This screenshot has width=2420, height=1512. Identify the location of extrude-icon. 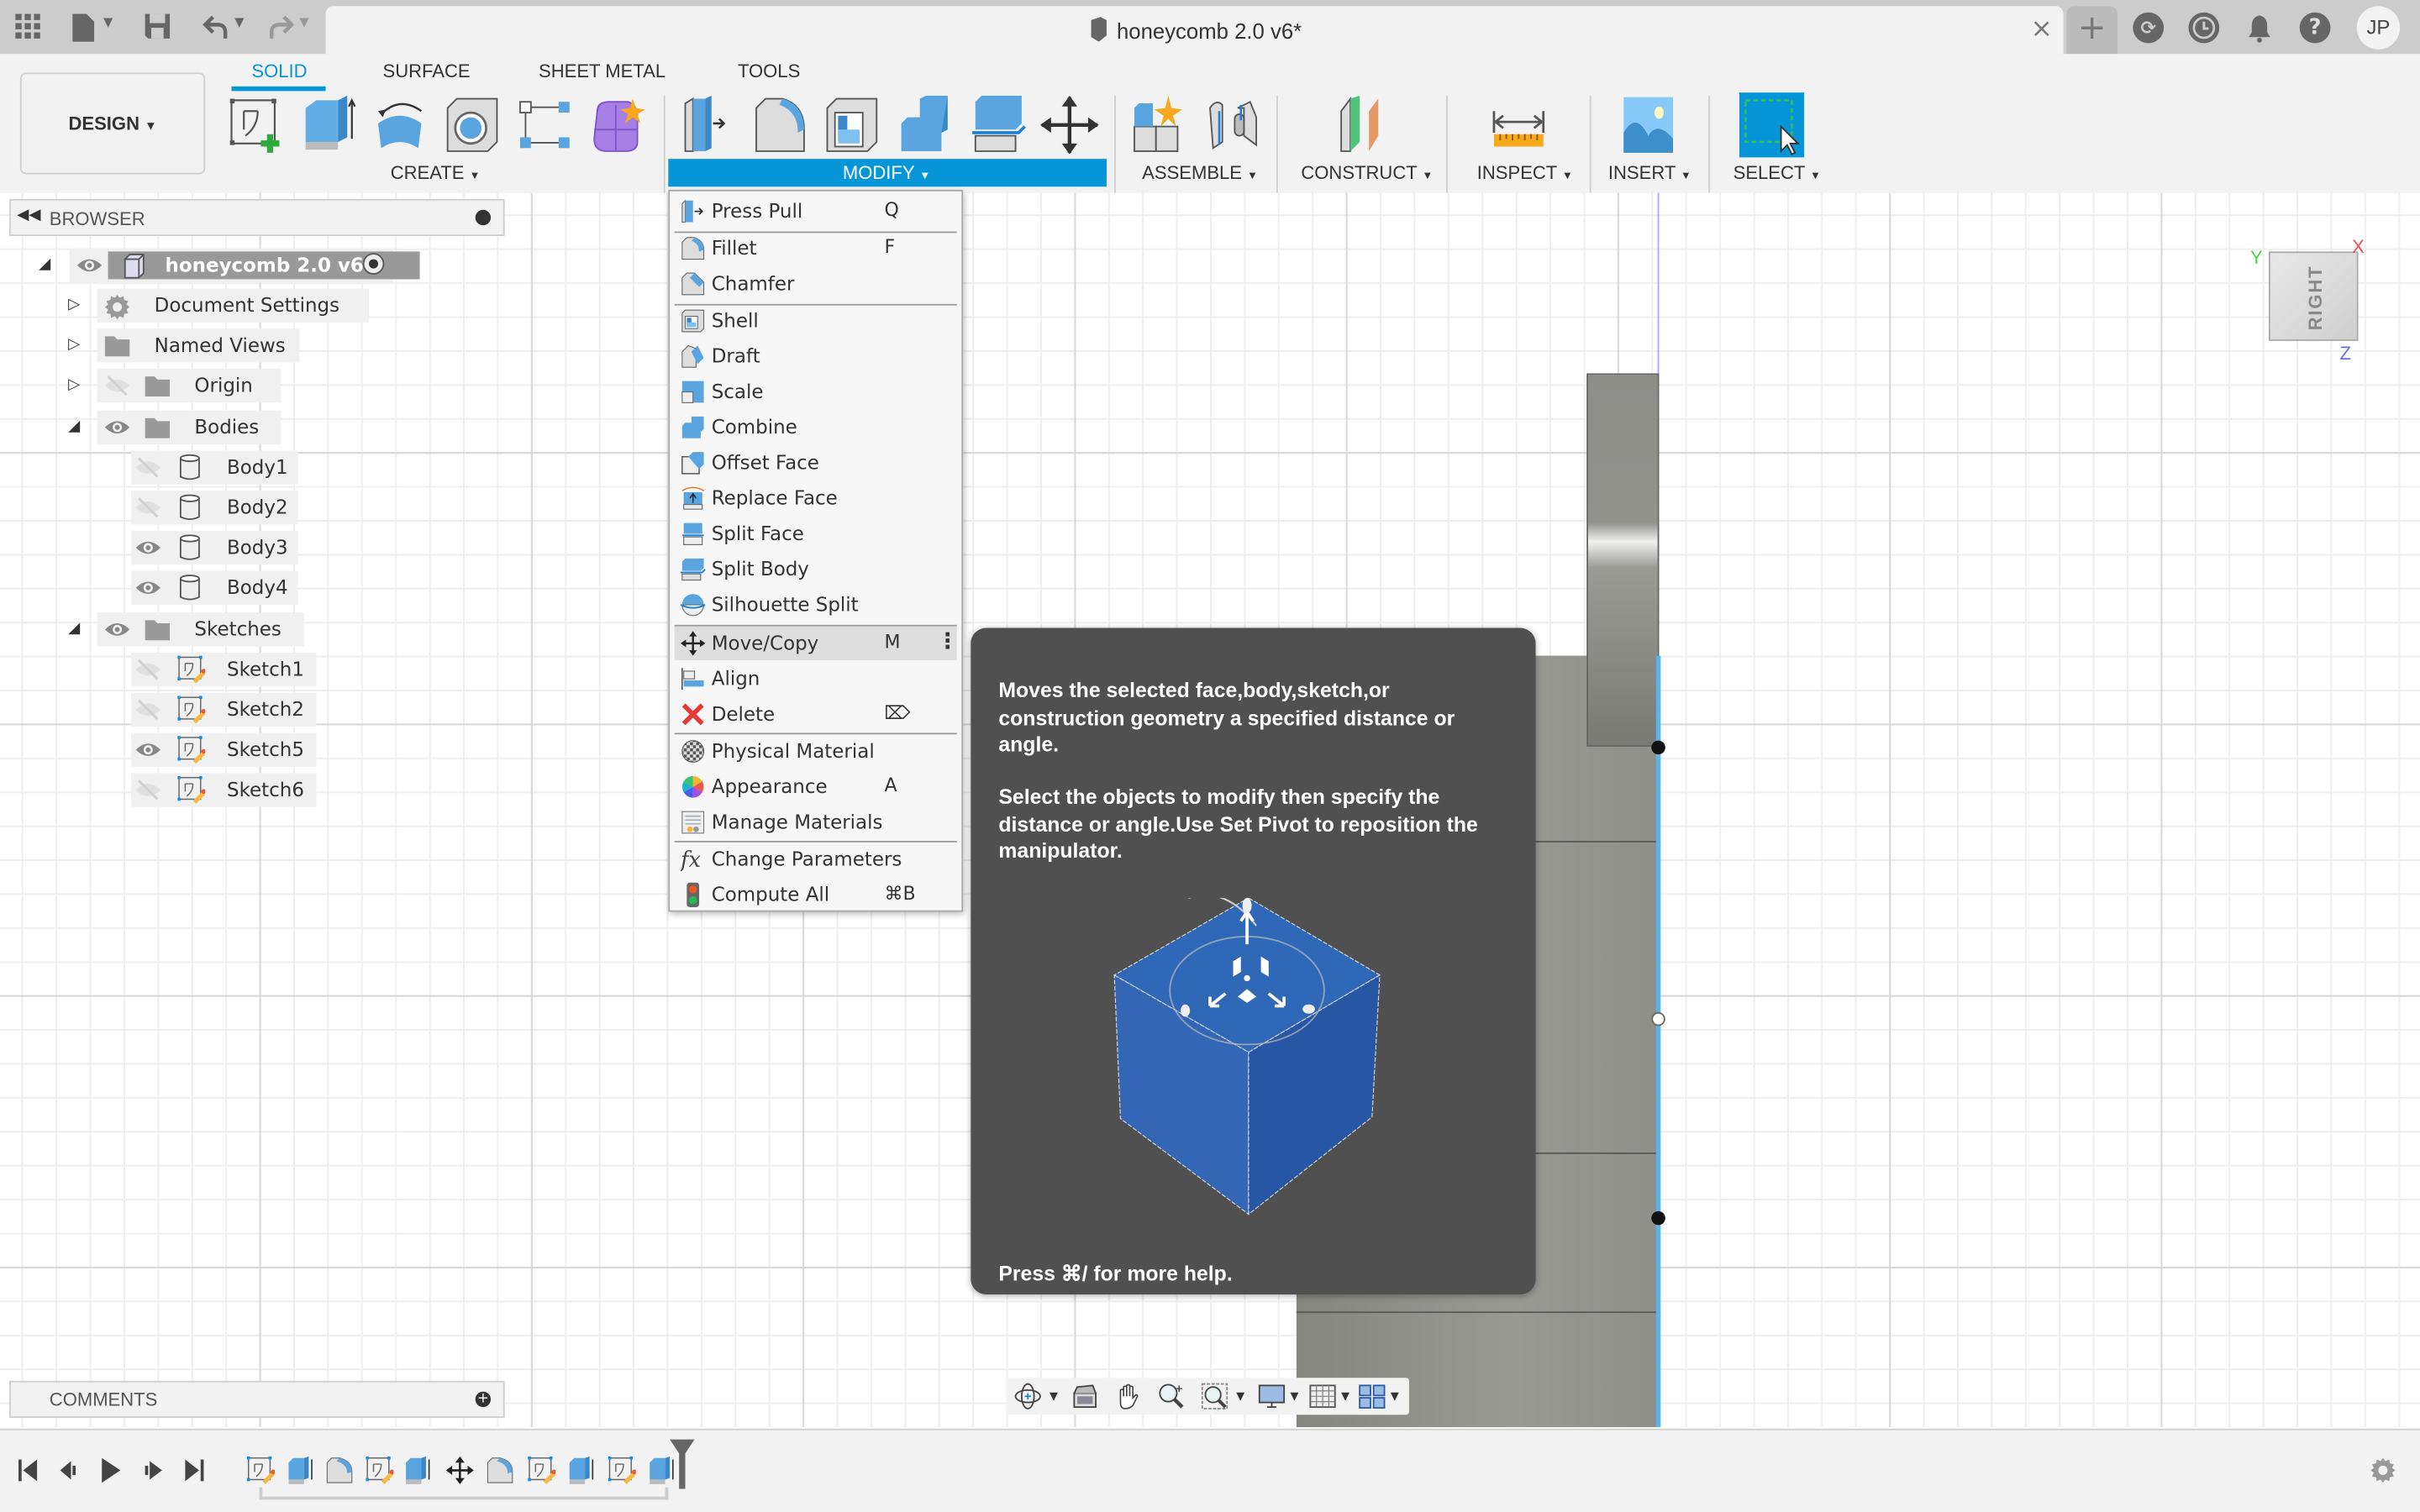
(330, 125).